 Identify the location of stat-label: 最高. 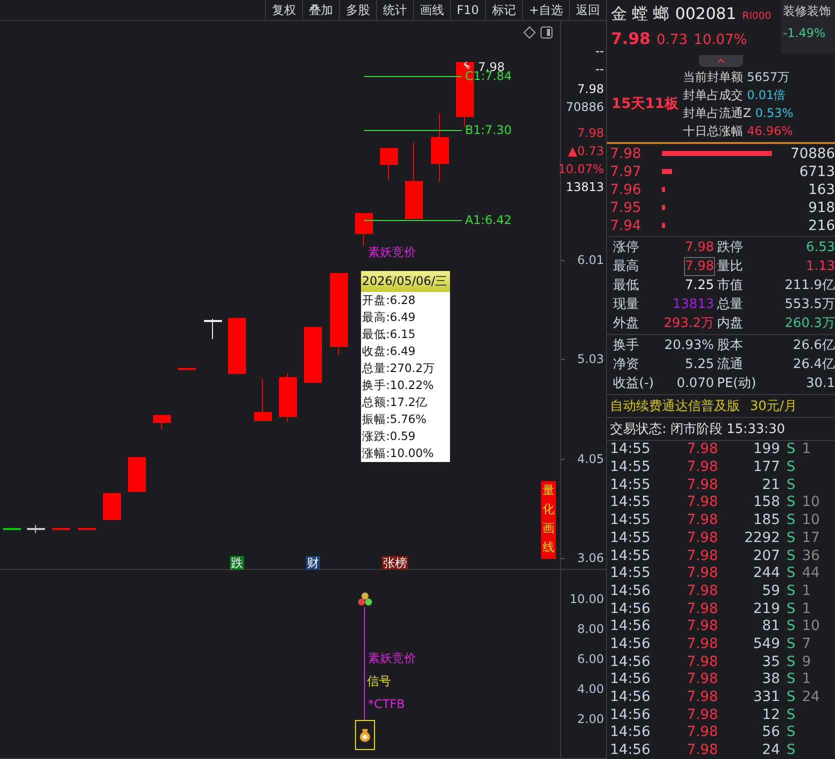
(626, 266).